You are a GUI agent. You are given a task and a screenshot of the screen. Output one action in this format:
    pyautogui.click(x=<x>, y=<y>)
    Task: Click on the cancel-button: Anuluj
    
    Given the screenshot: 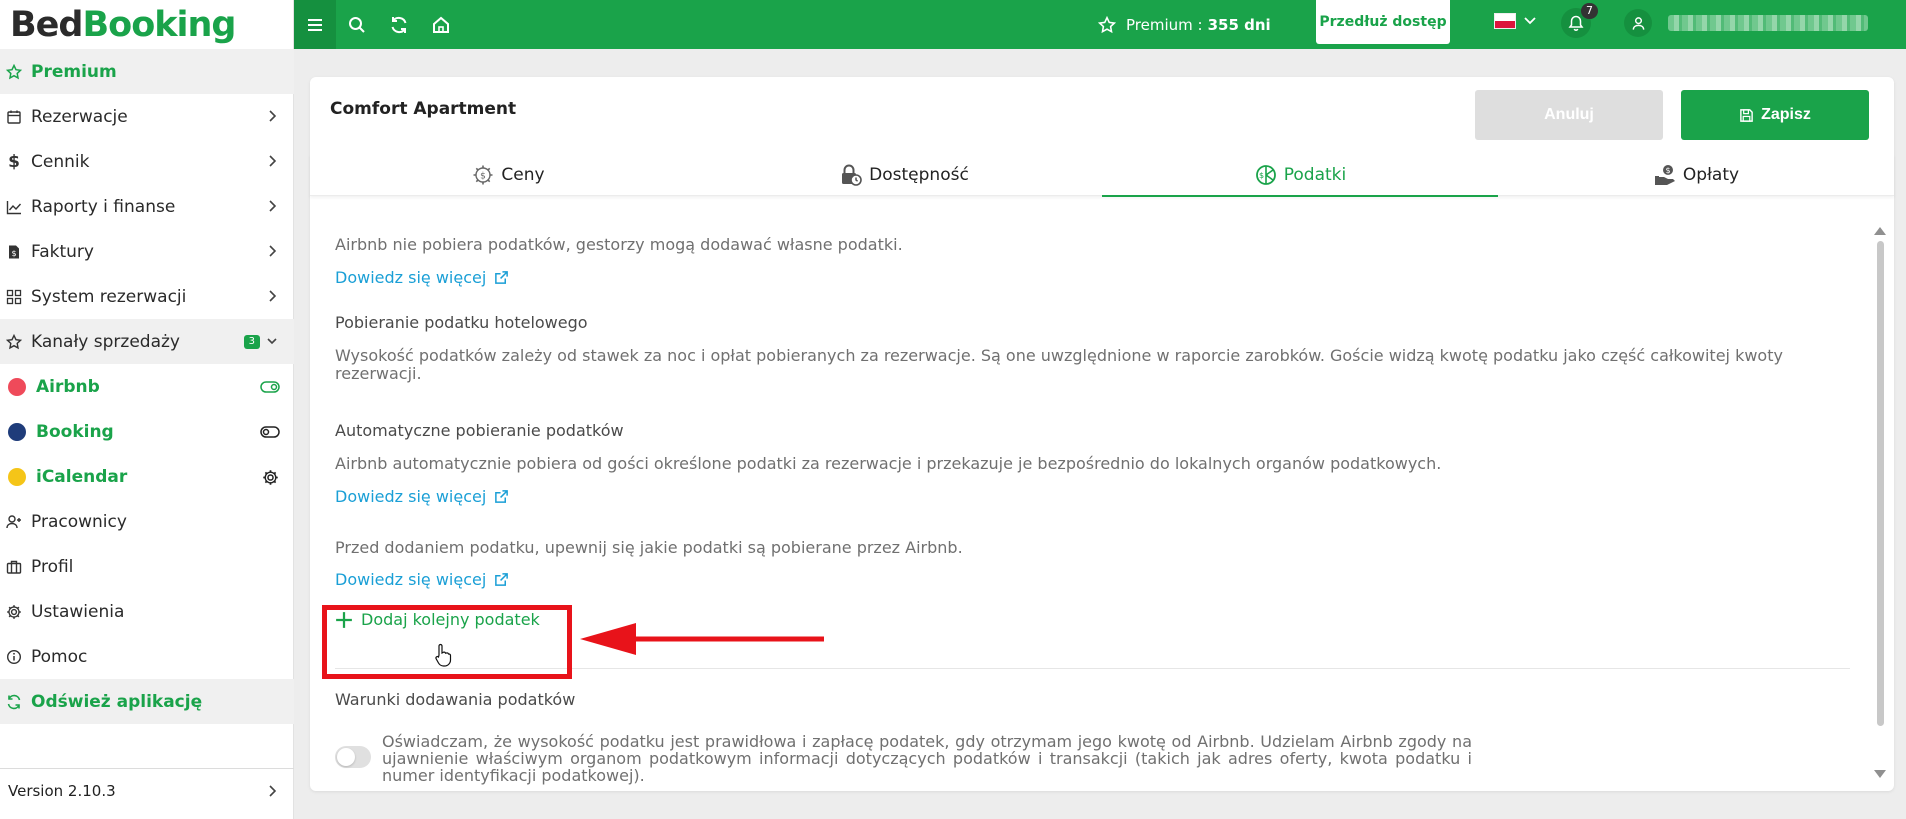 What is the action you would take?
    pyautogui.click(x=1569, y=115)
    